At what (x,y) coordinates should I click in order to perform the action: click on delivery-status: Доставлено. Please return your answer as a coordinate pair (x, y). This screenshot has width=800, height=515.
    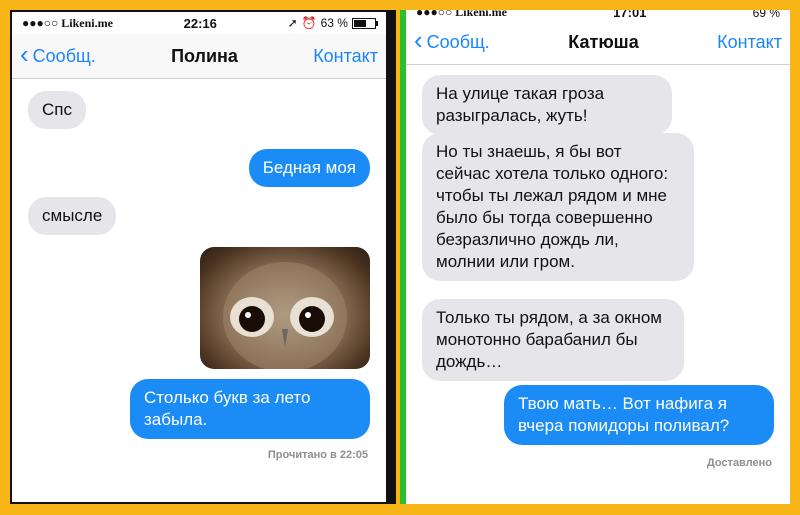
    Looking at the image, I should click on (739, 463).